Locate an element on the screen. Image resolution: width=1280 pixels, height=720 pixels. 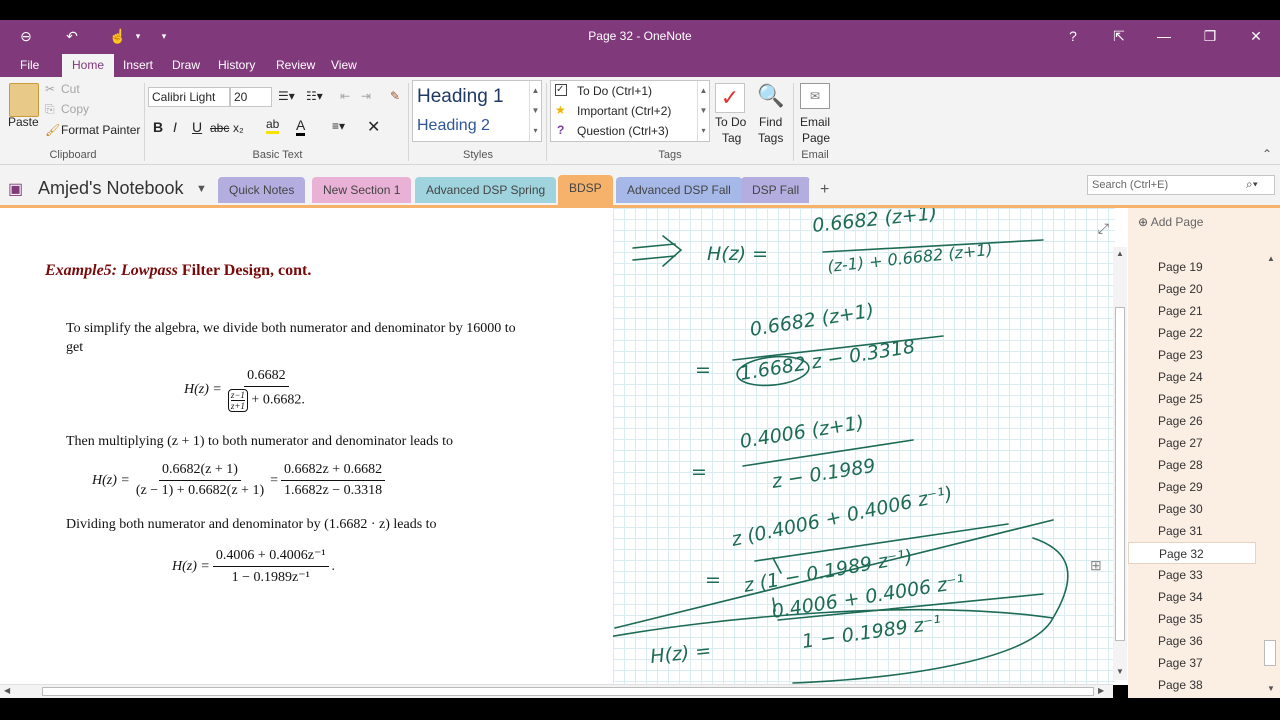
horizontal-scrollbar: ◀ ▶ is located at coordinates (556, 691).